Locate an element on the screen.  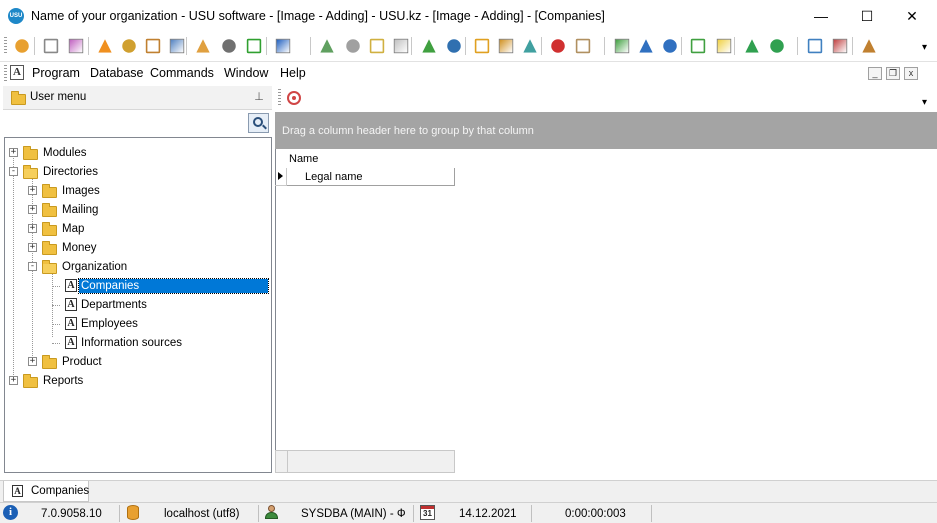
user-menu-header: User menu is located at coordinates (137, 98).